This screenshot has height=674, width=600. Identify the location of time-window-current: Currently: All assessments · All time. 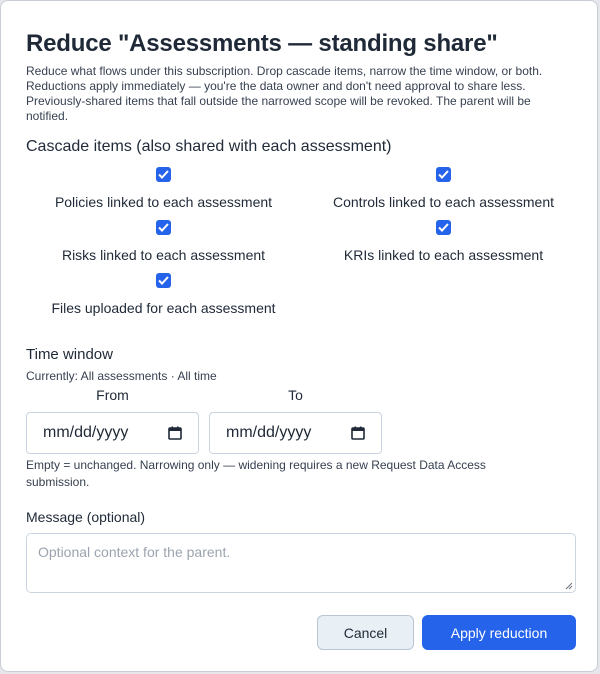
(121, 376).